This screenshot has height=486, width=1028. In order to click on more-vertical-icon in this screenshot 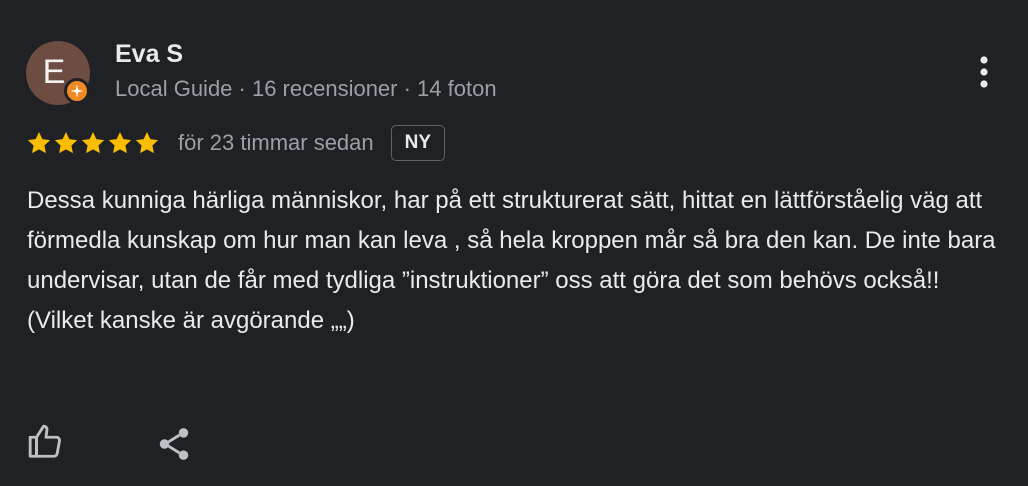, I will do `click(984, 72)`.